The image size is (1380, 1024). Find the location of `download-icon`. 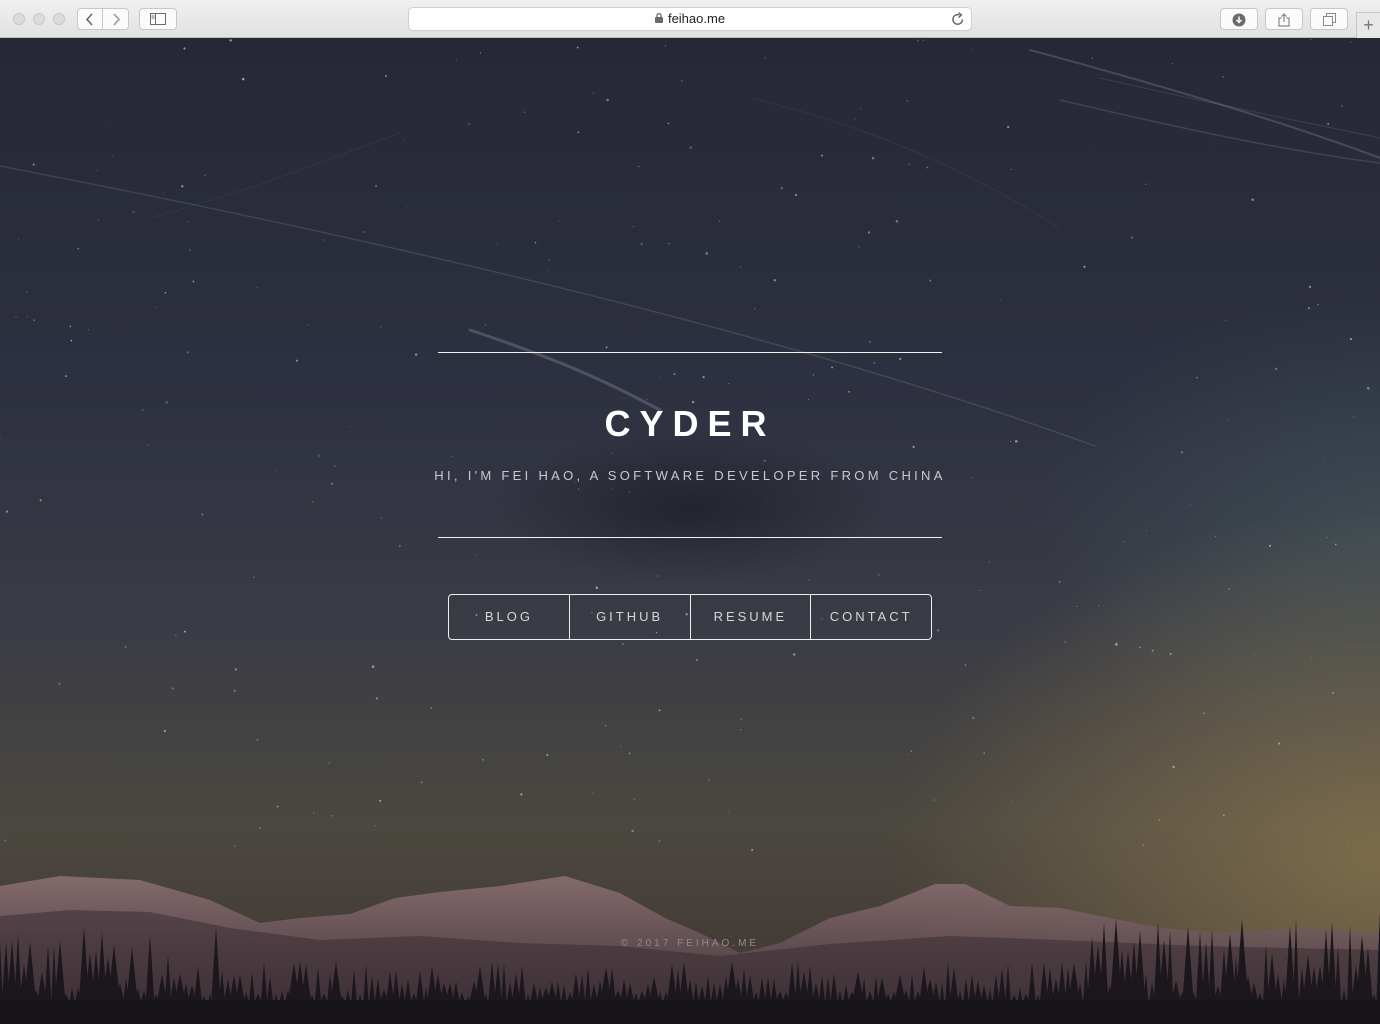

download-icon is located at coordinates (1239, 20).